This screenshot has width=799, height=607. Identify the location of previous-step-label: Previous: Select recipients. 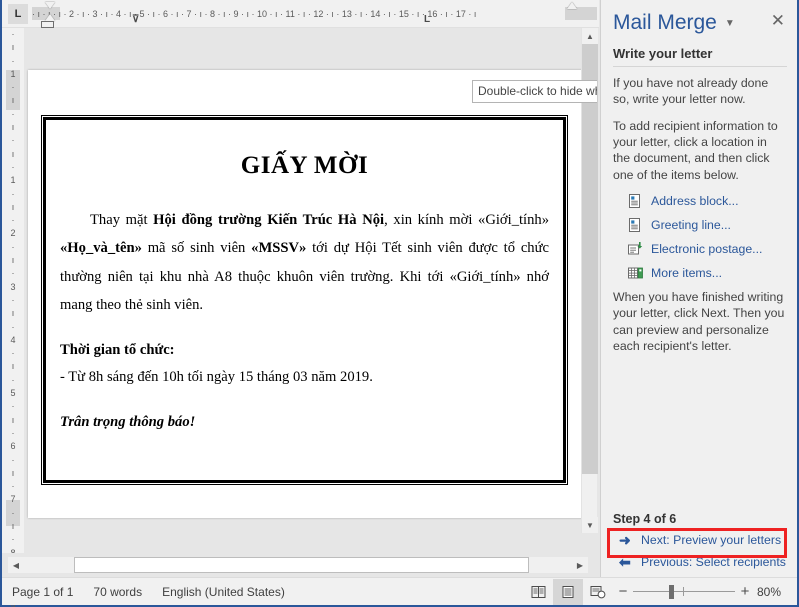
(713, 562).